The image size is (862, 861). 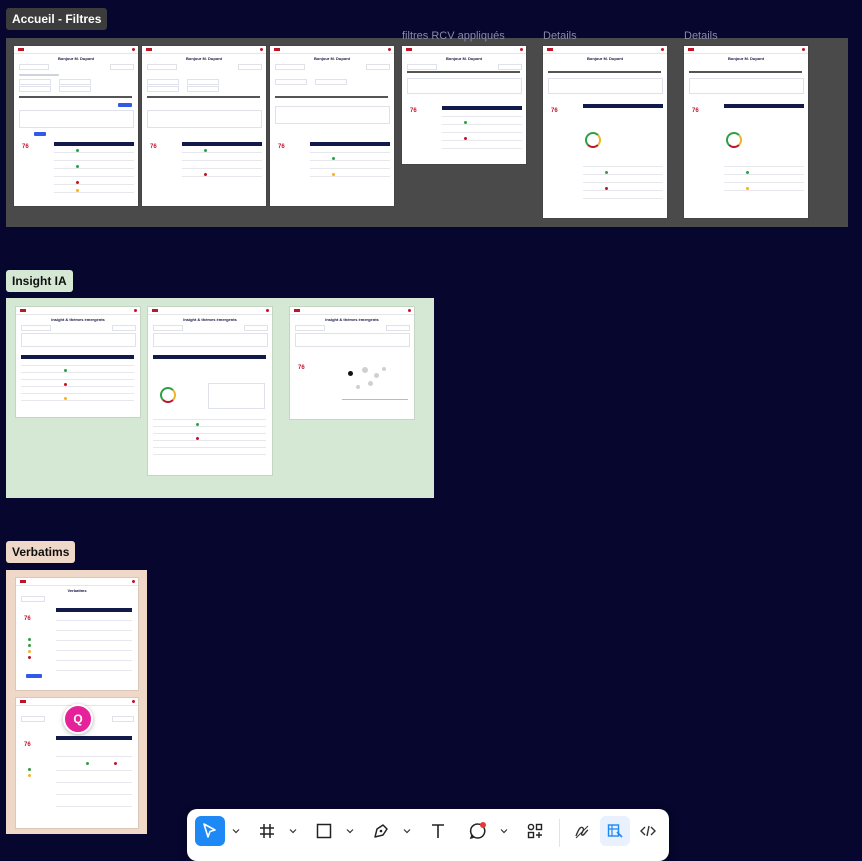 I want to click on design-pen-icon, so click(x=615, y=831).